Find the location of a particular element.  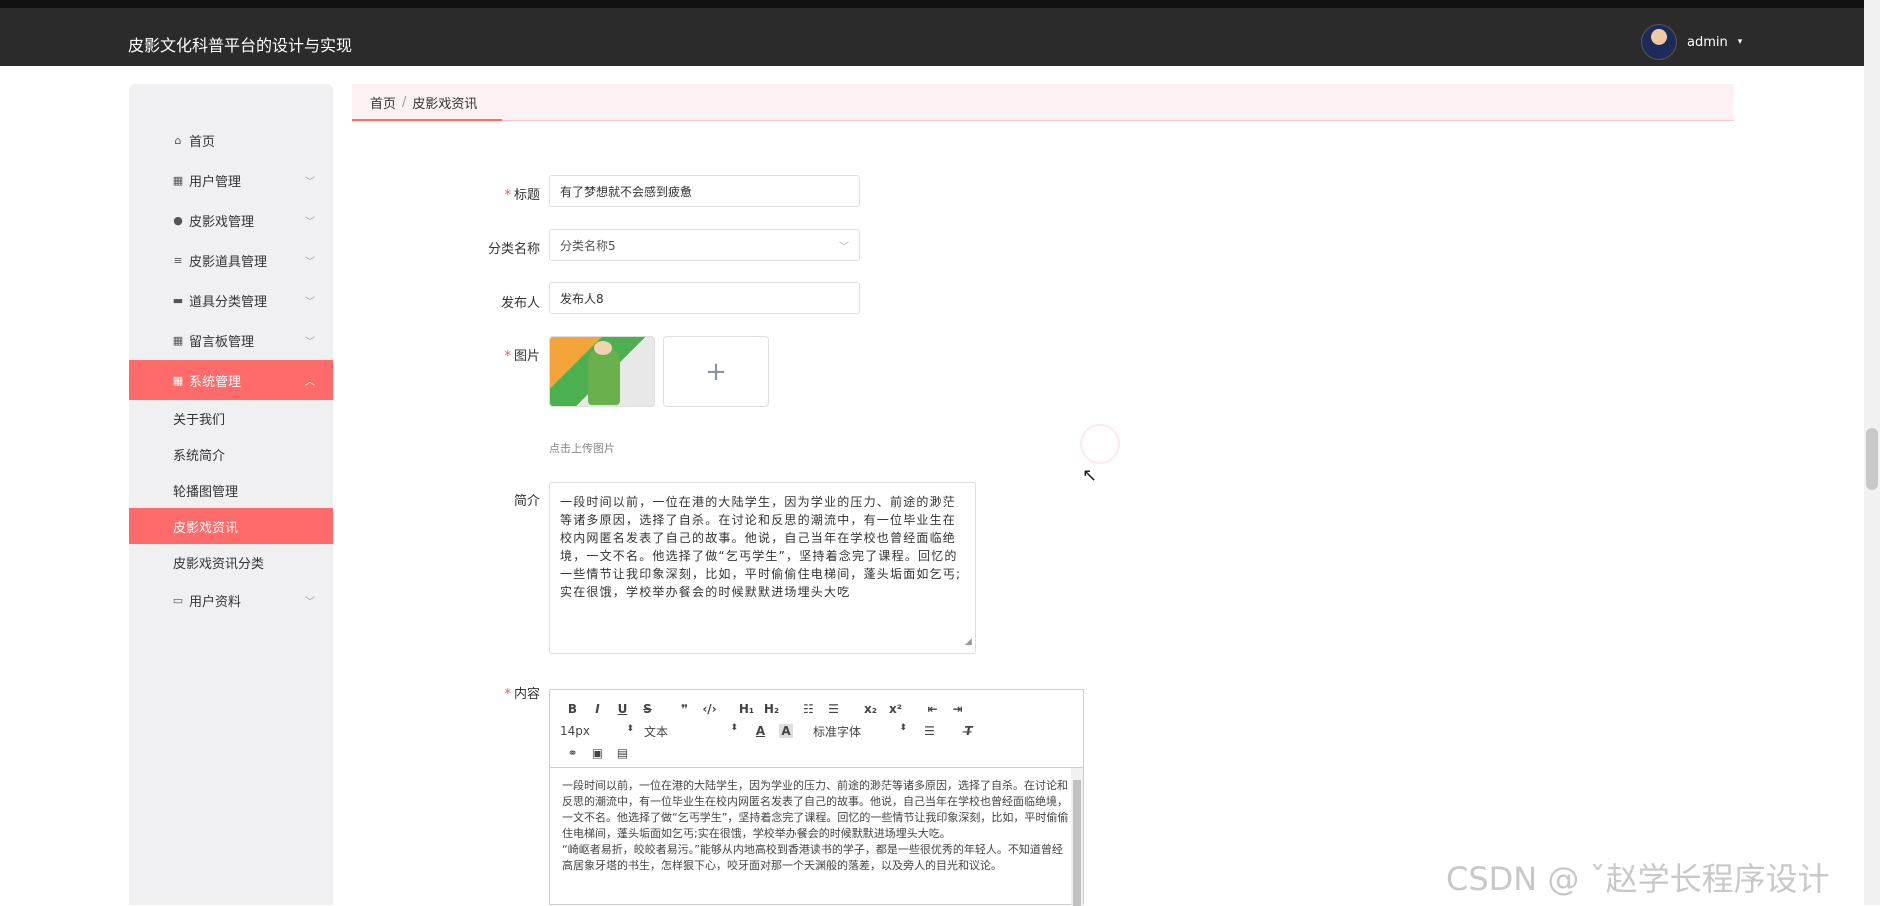

publisher-label: 发布人 is located at coordinates (520, 303).